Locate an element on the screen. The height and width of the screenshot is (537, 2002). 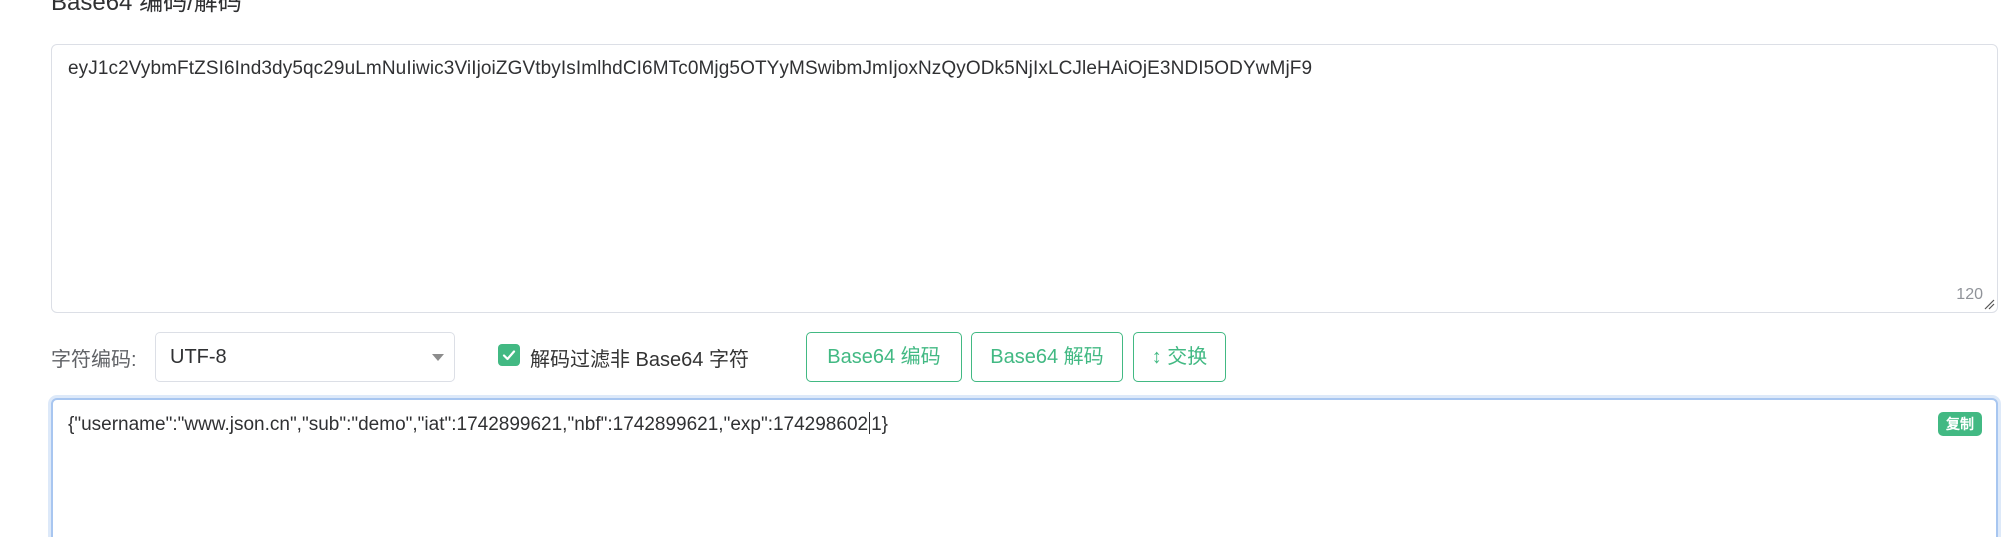
encoding-label: 字符编码: is located at coordinates (94, 360).